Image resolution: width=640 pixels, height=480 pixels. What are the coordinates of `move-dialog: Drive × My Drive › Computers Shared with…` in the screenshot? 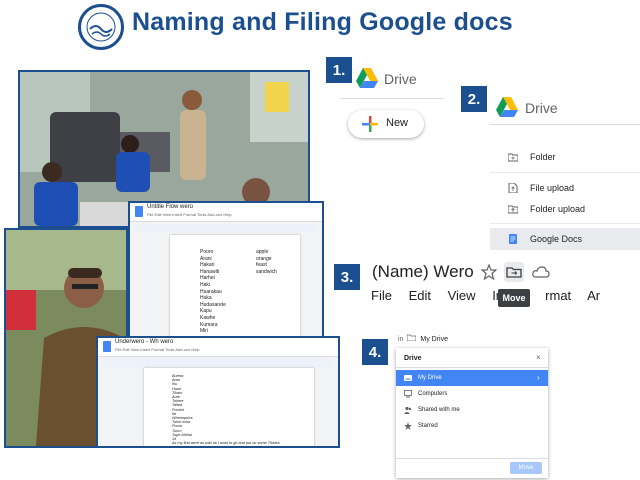 It's located at (472, 413).